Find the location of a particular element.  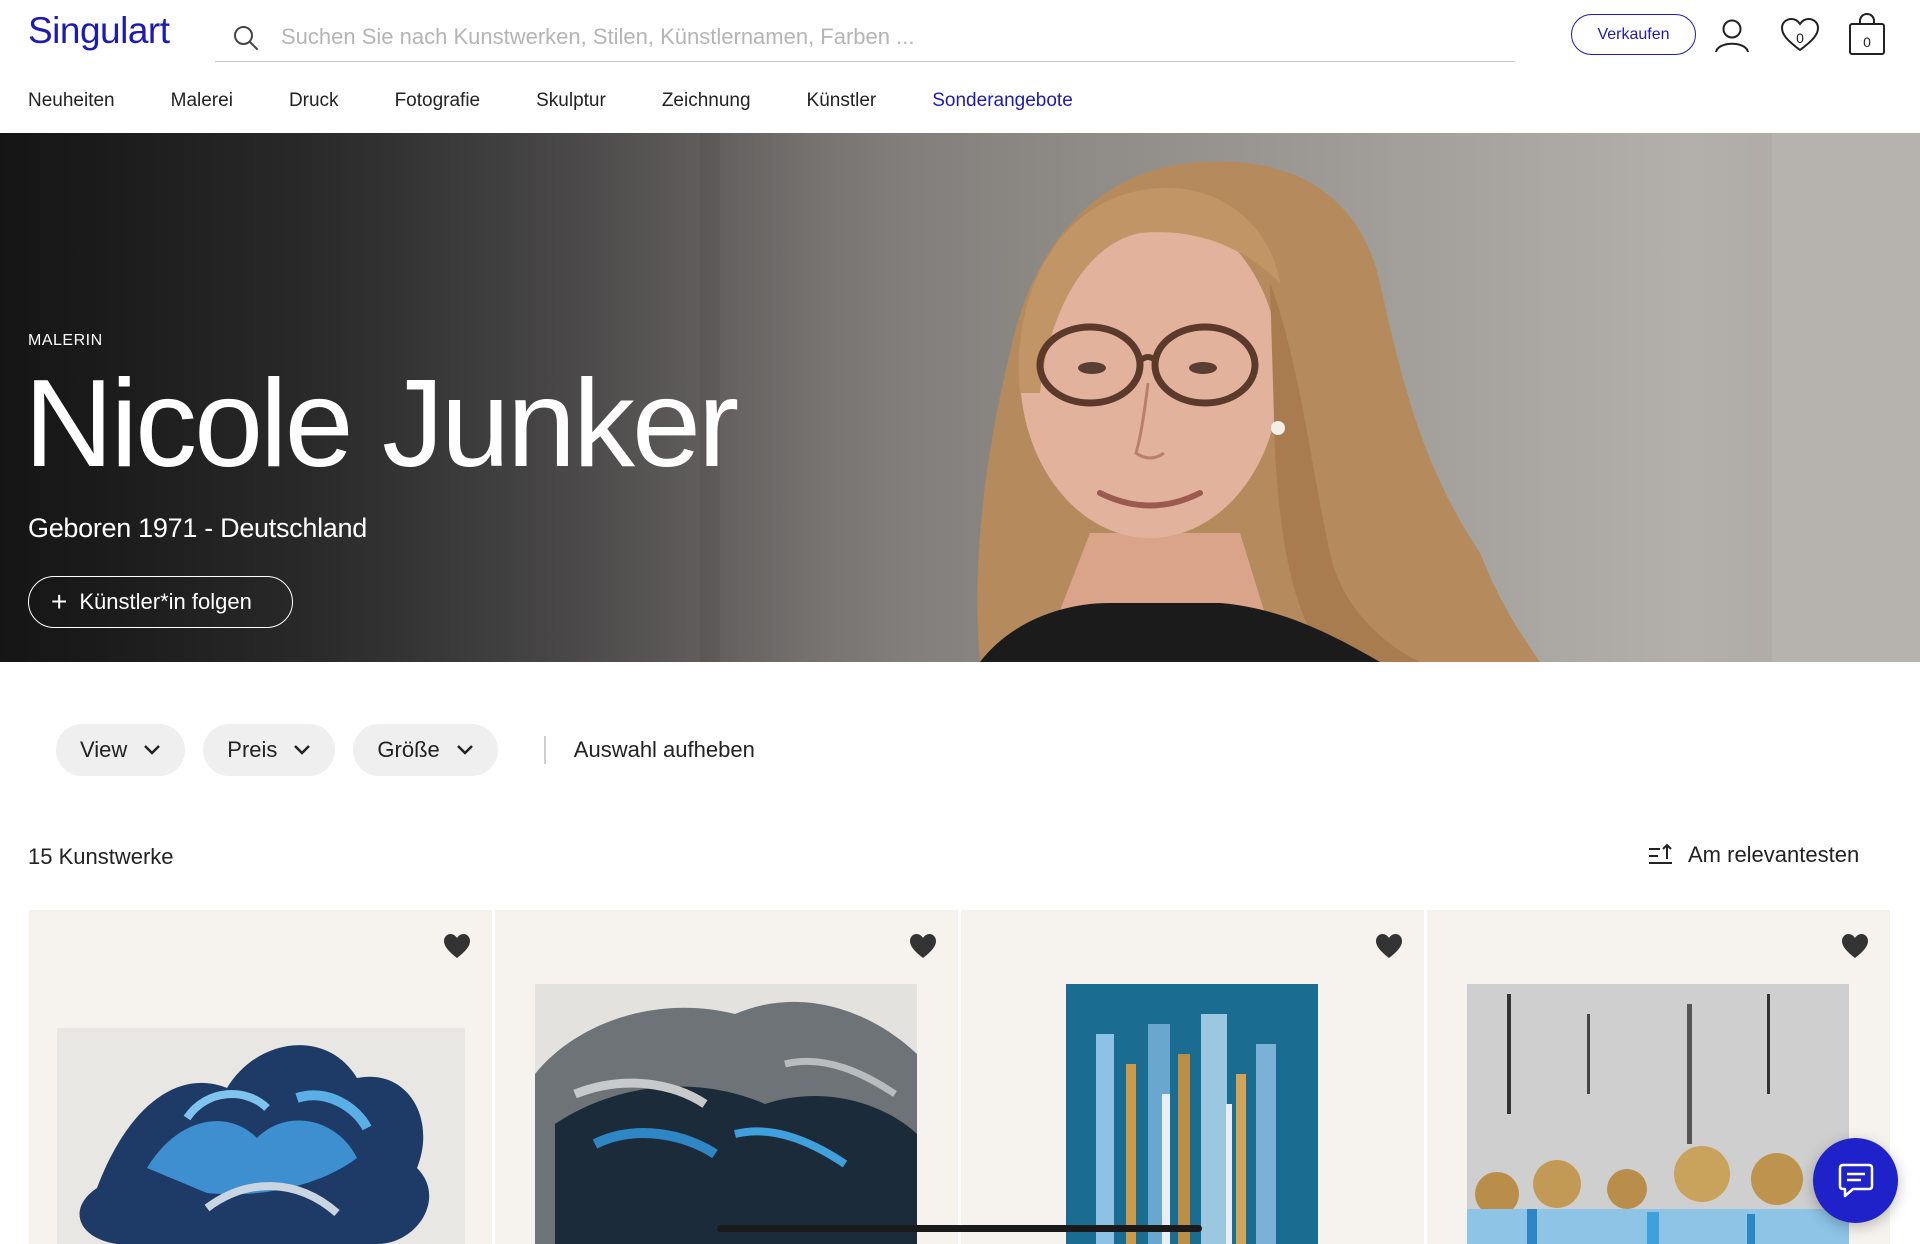

nav-item-zeichnung: Zeichnung is located at coordinates (706, 101).